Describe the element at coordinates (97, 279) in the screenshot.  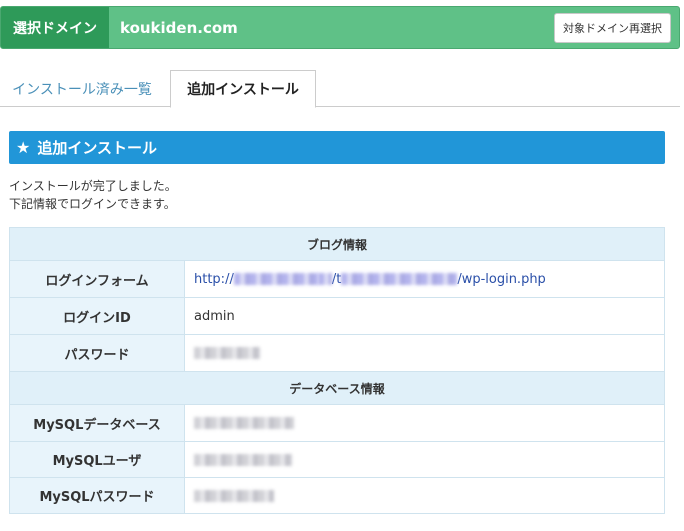
I see `login-form-label: ログインフォーム` at that location.